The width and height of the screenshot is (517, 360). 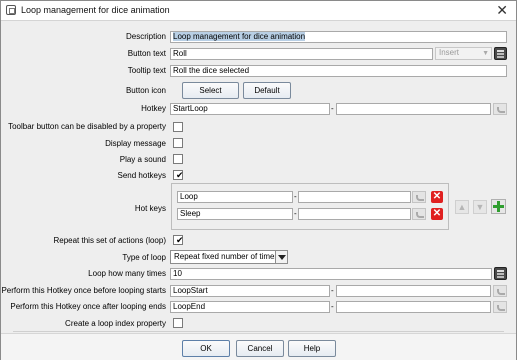 I want to click on move-down-icon: ▼, so click(x=480, y=207).